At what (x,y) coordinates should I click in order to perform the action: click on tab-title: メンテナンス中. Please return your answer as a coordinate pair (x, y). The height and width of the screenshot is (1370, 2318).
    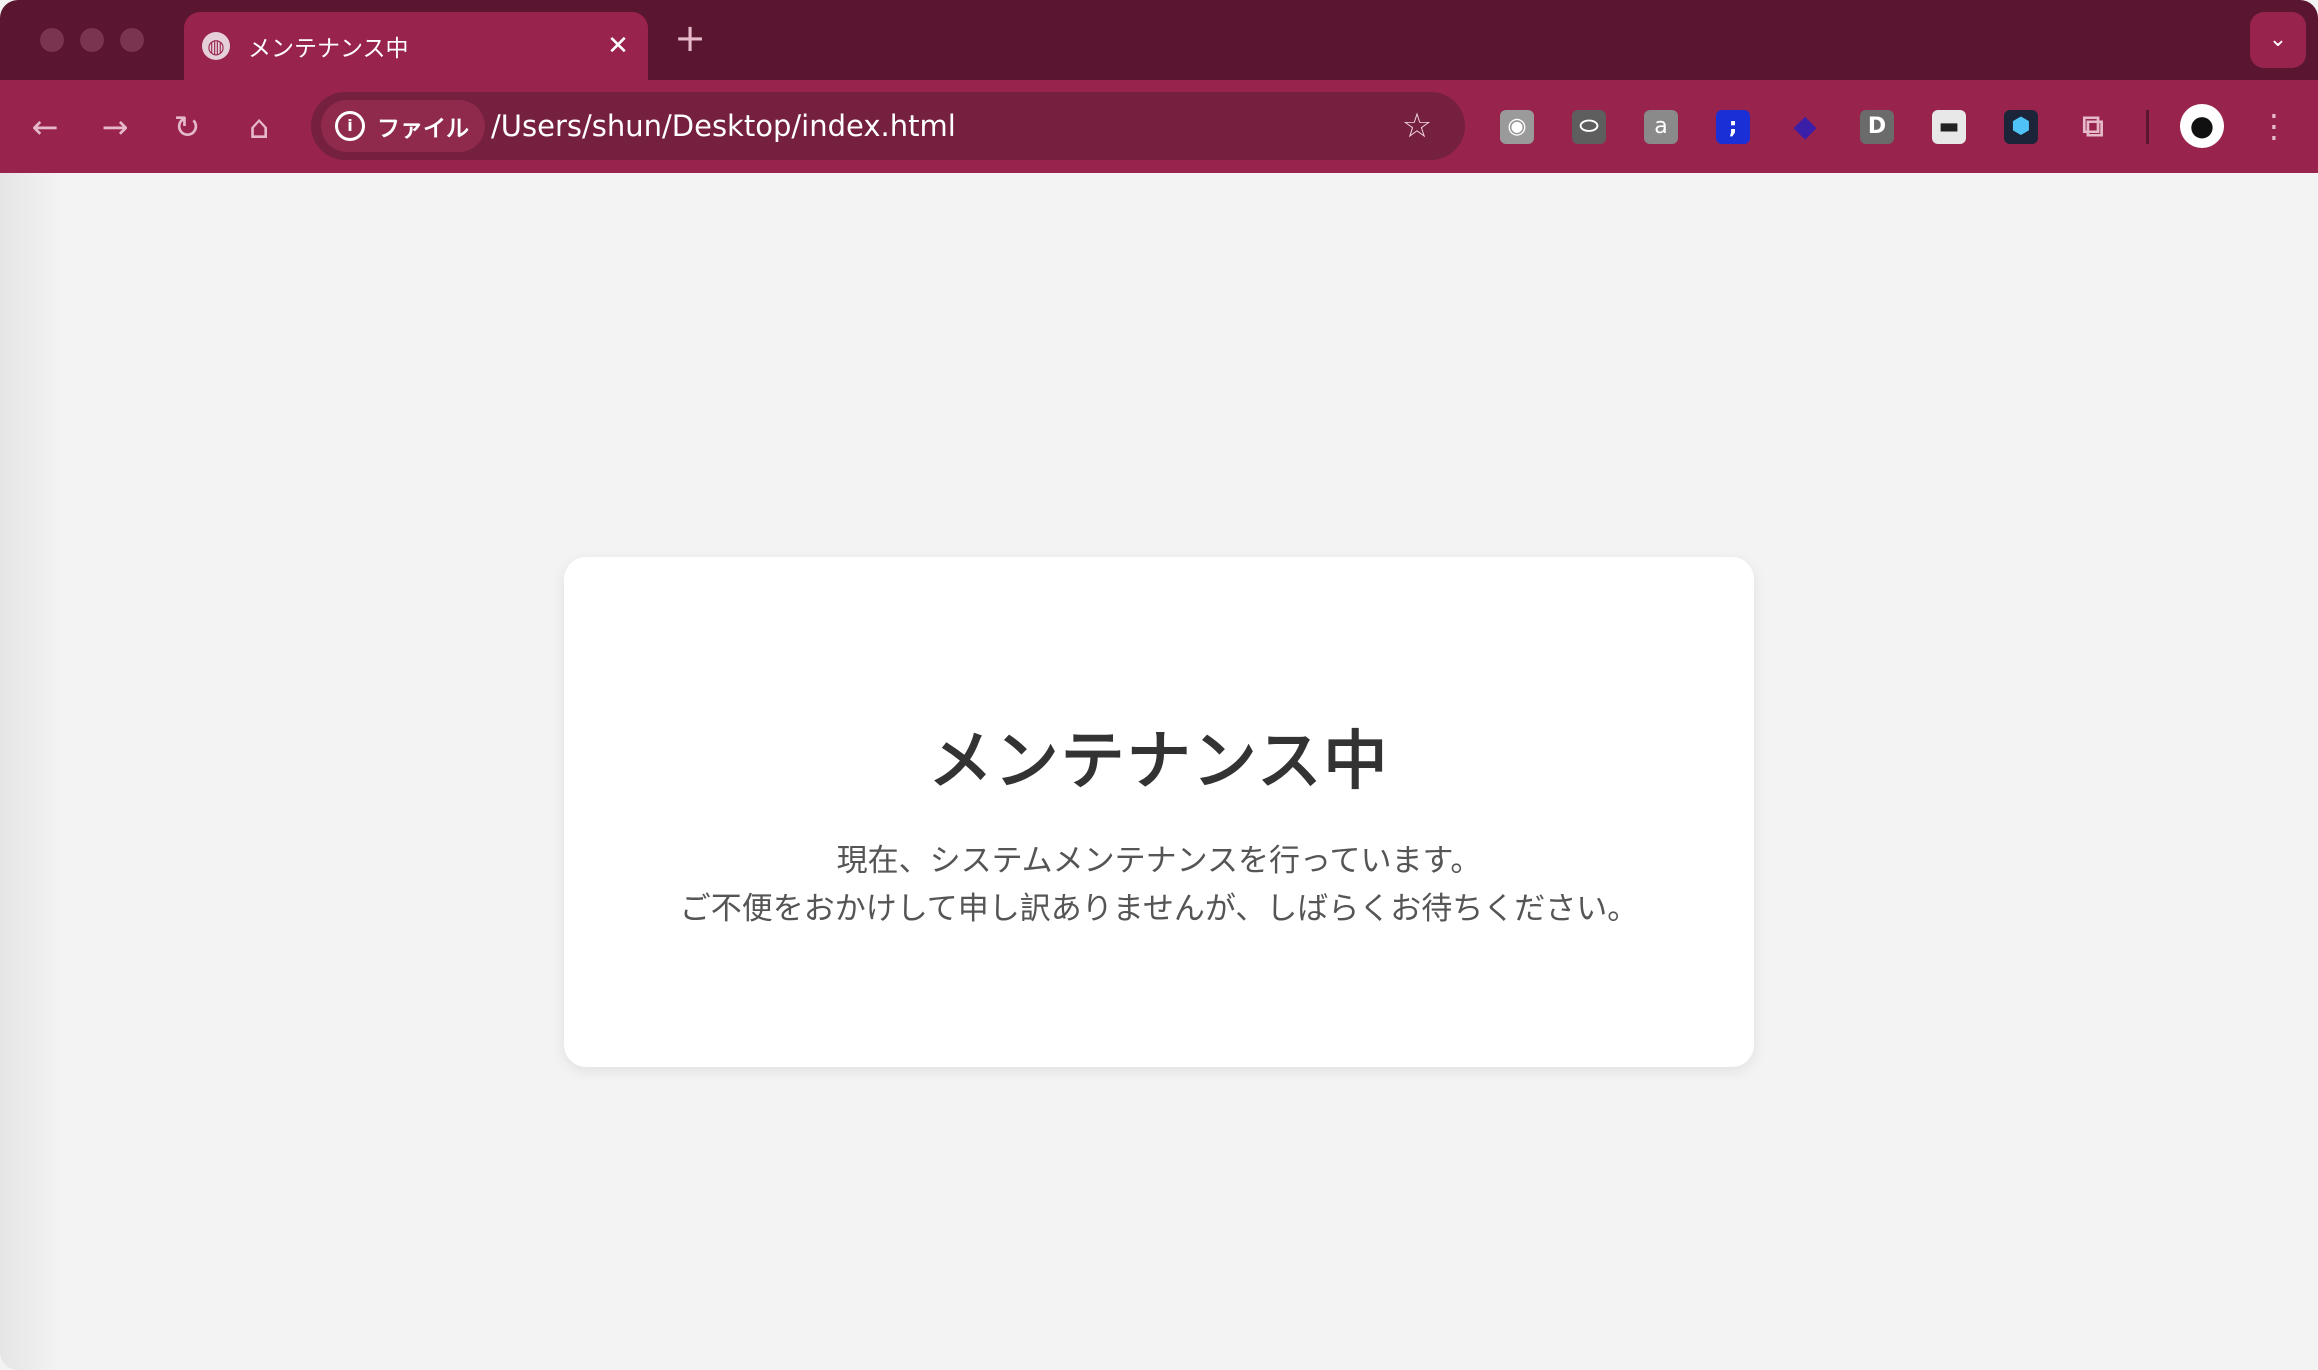
    Looking at the image, I should click on (328, 49).